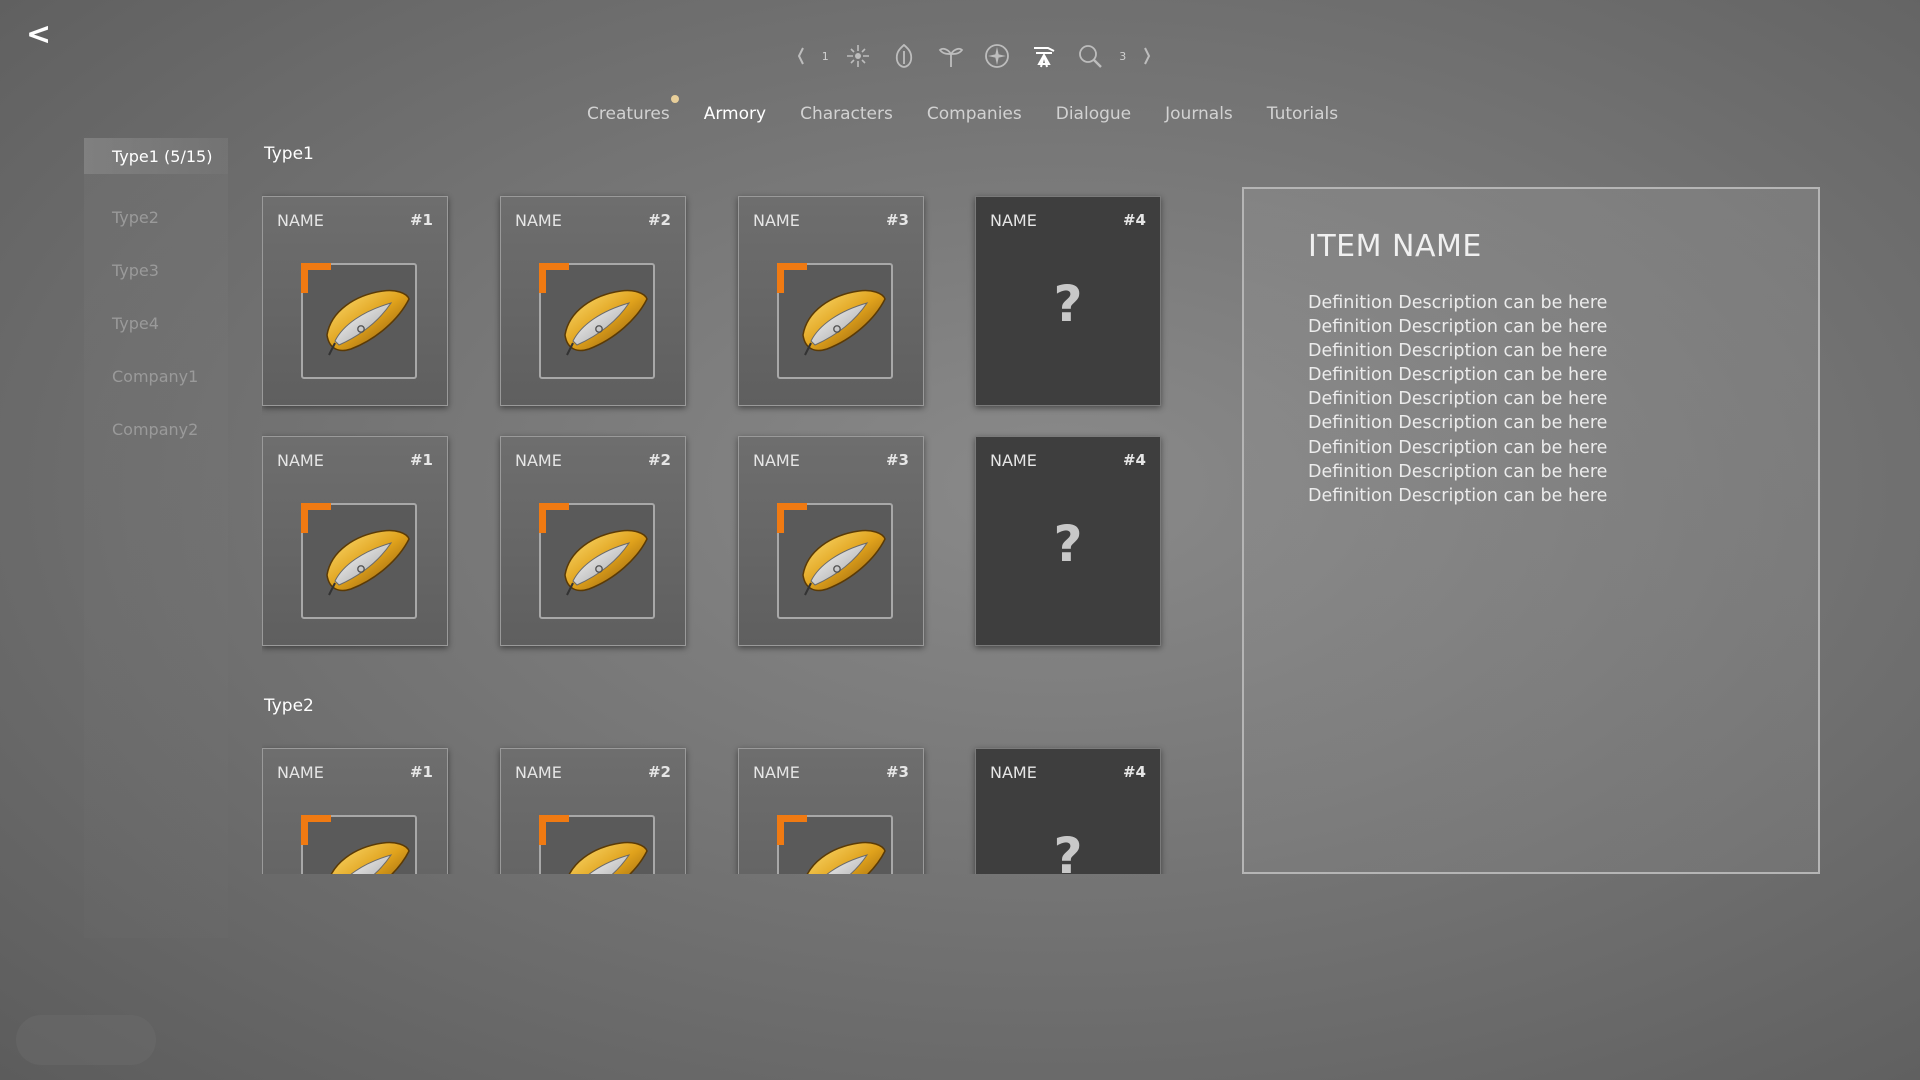 This screenshot has height=1080, width=1920. I want to click on tab-label: Dialogue, so click(1093, 114).